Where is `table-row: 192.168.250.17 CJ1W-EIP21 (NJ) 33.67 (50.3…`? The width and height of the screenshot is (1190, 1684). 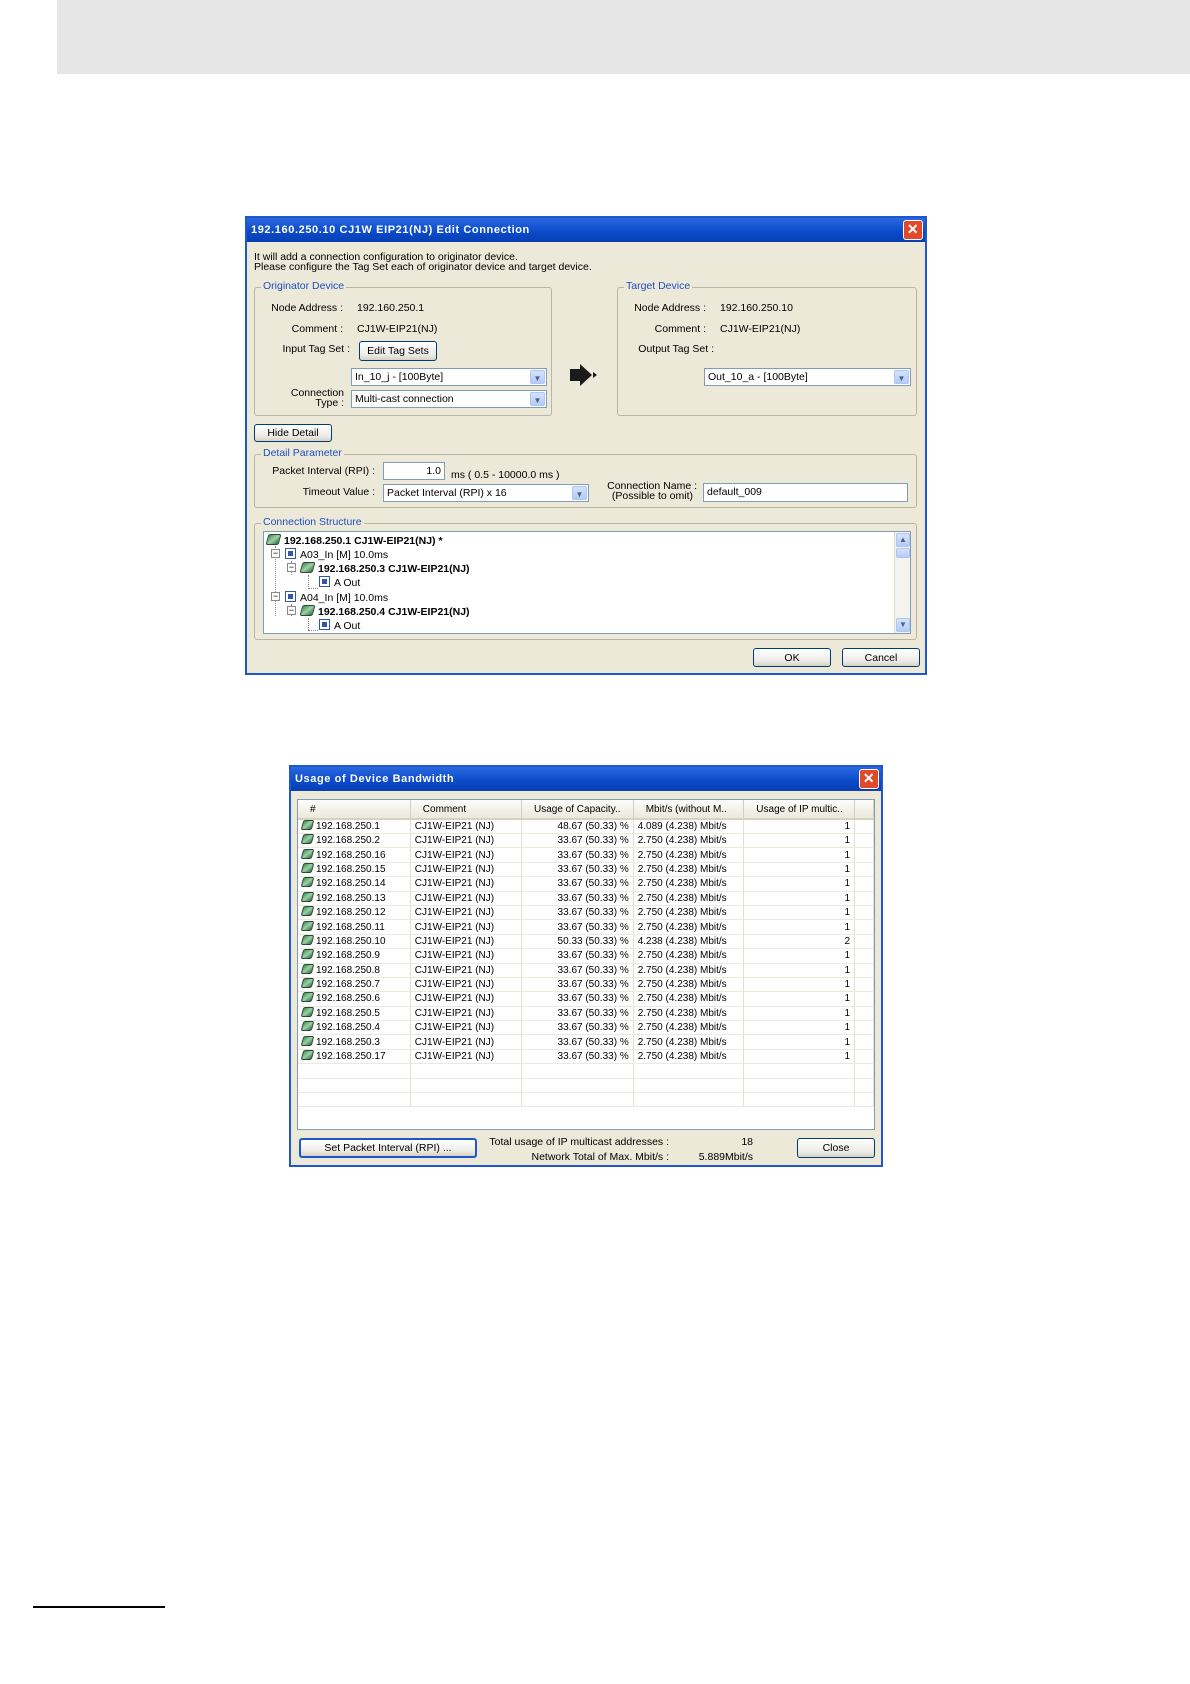
table-row: 192.168.250.17 CJ1W-EIP21 (NJ) 33.67 (50.3… is located at coordinates (586, 1057).